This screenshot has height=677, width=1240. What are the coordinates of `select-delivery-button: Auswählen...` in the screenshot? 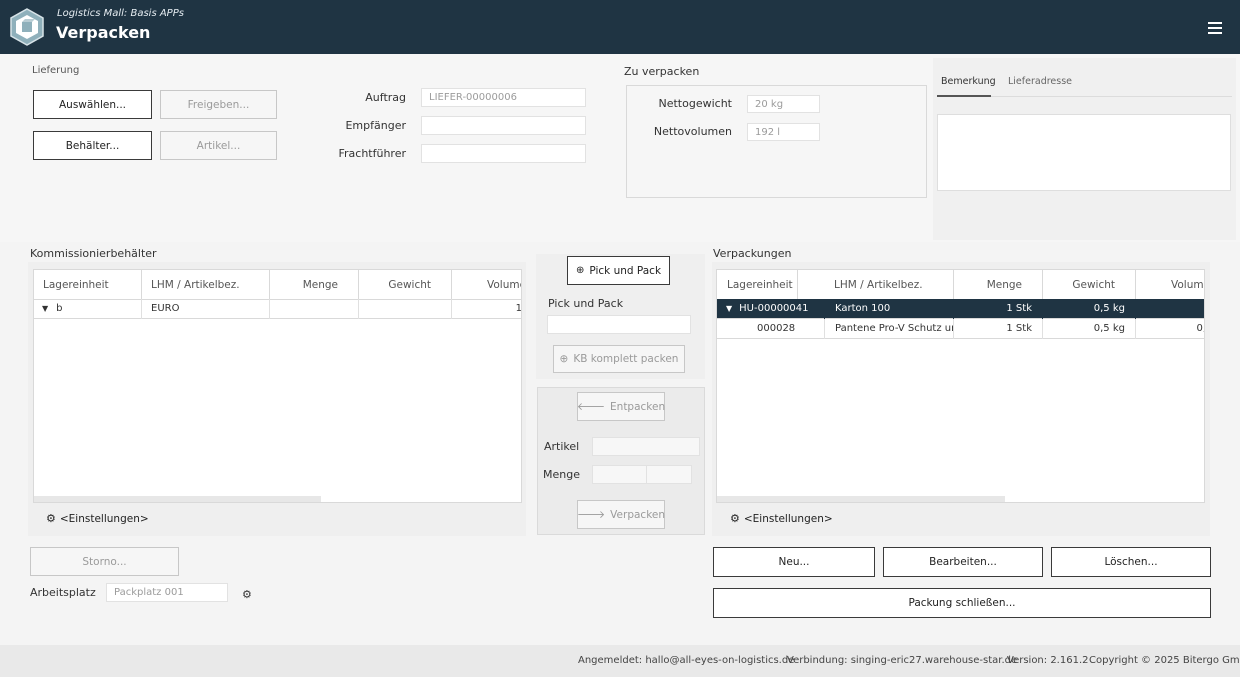 It's located at (92, 104).